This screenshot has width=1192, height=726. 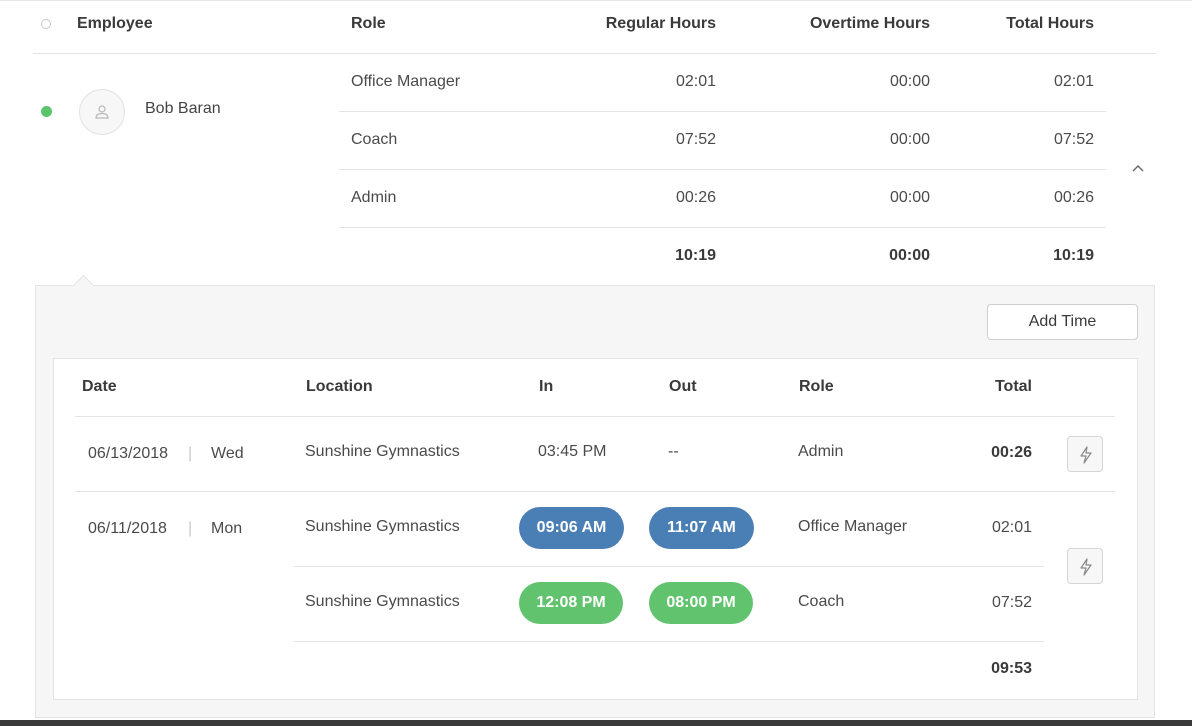 What do you see at coordinates (1019, 24) in the screenshot?
I see `header-total-hours: Total Hours` at bounding box center [1019, 24].